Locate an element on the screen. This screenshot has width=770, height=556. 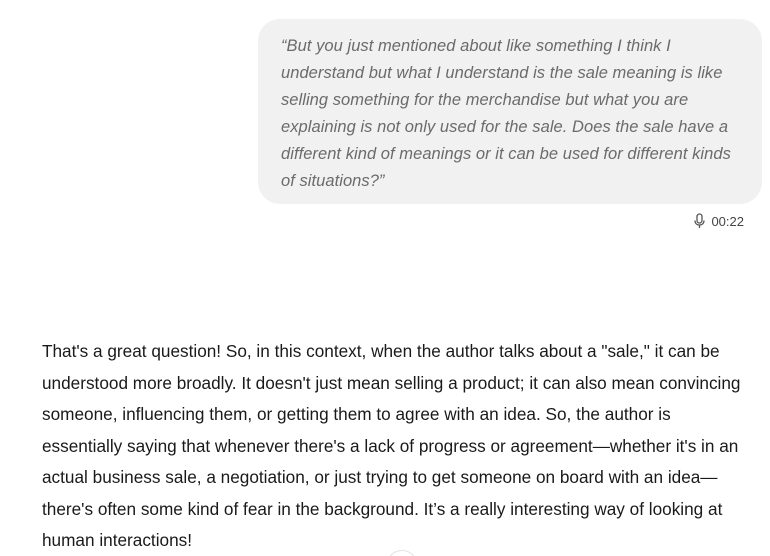
voice-duration: 00:22 is located at coordinates (727, 221).